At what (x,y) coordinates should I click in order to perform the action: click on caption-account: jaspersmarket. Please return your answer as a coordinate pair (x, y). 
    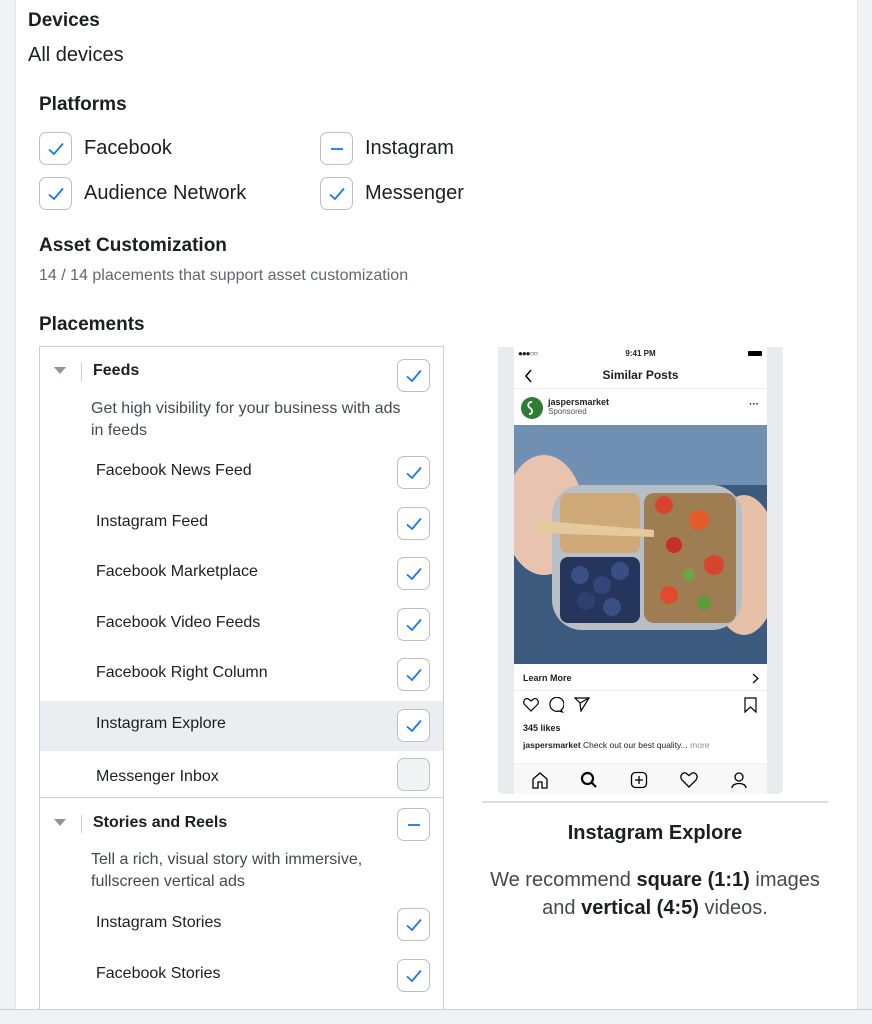
    Looking at the image, I should click on (552, 745).